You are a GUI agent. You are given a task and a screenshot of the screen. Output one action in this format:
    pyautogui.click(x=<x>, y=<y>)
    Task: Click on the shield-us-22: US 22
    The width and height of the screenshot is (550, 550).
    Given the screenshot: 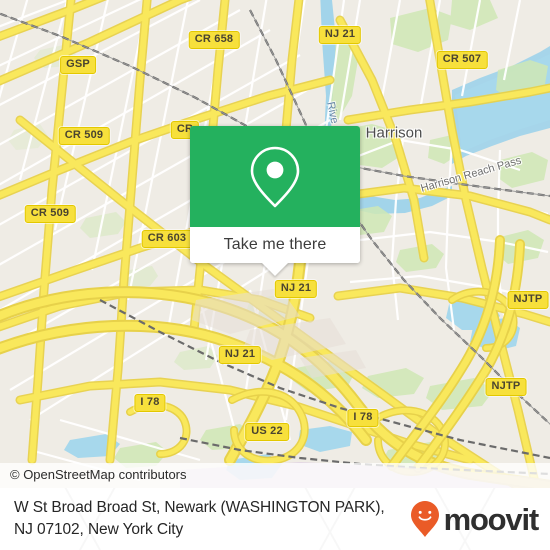 What is the action you would take?
    pyautogui.click(x=267, y=432)
    